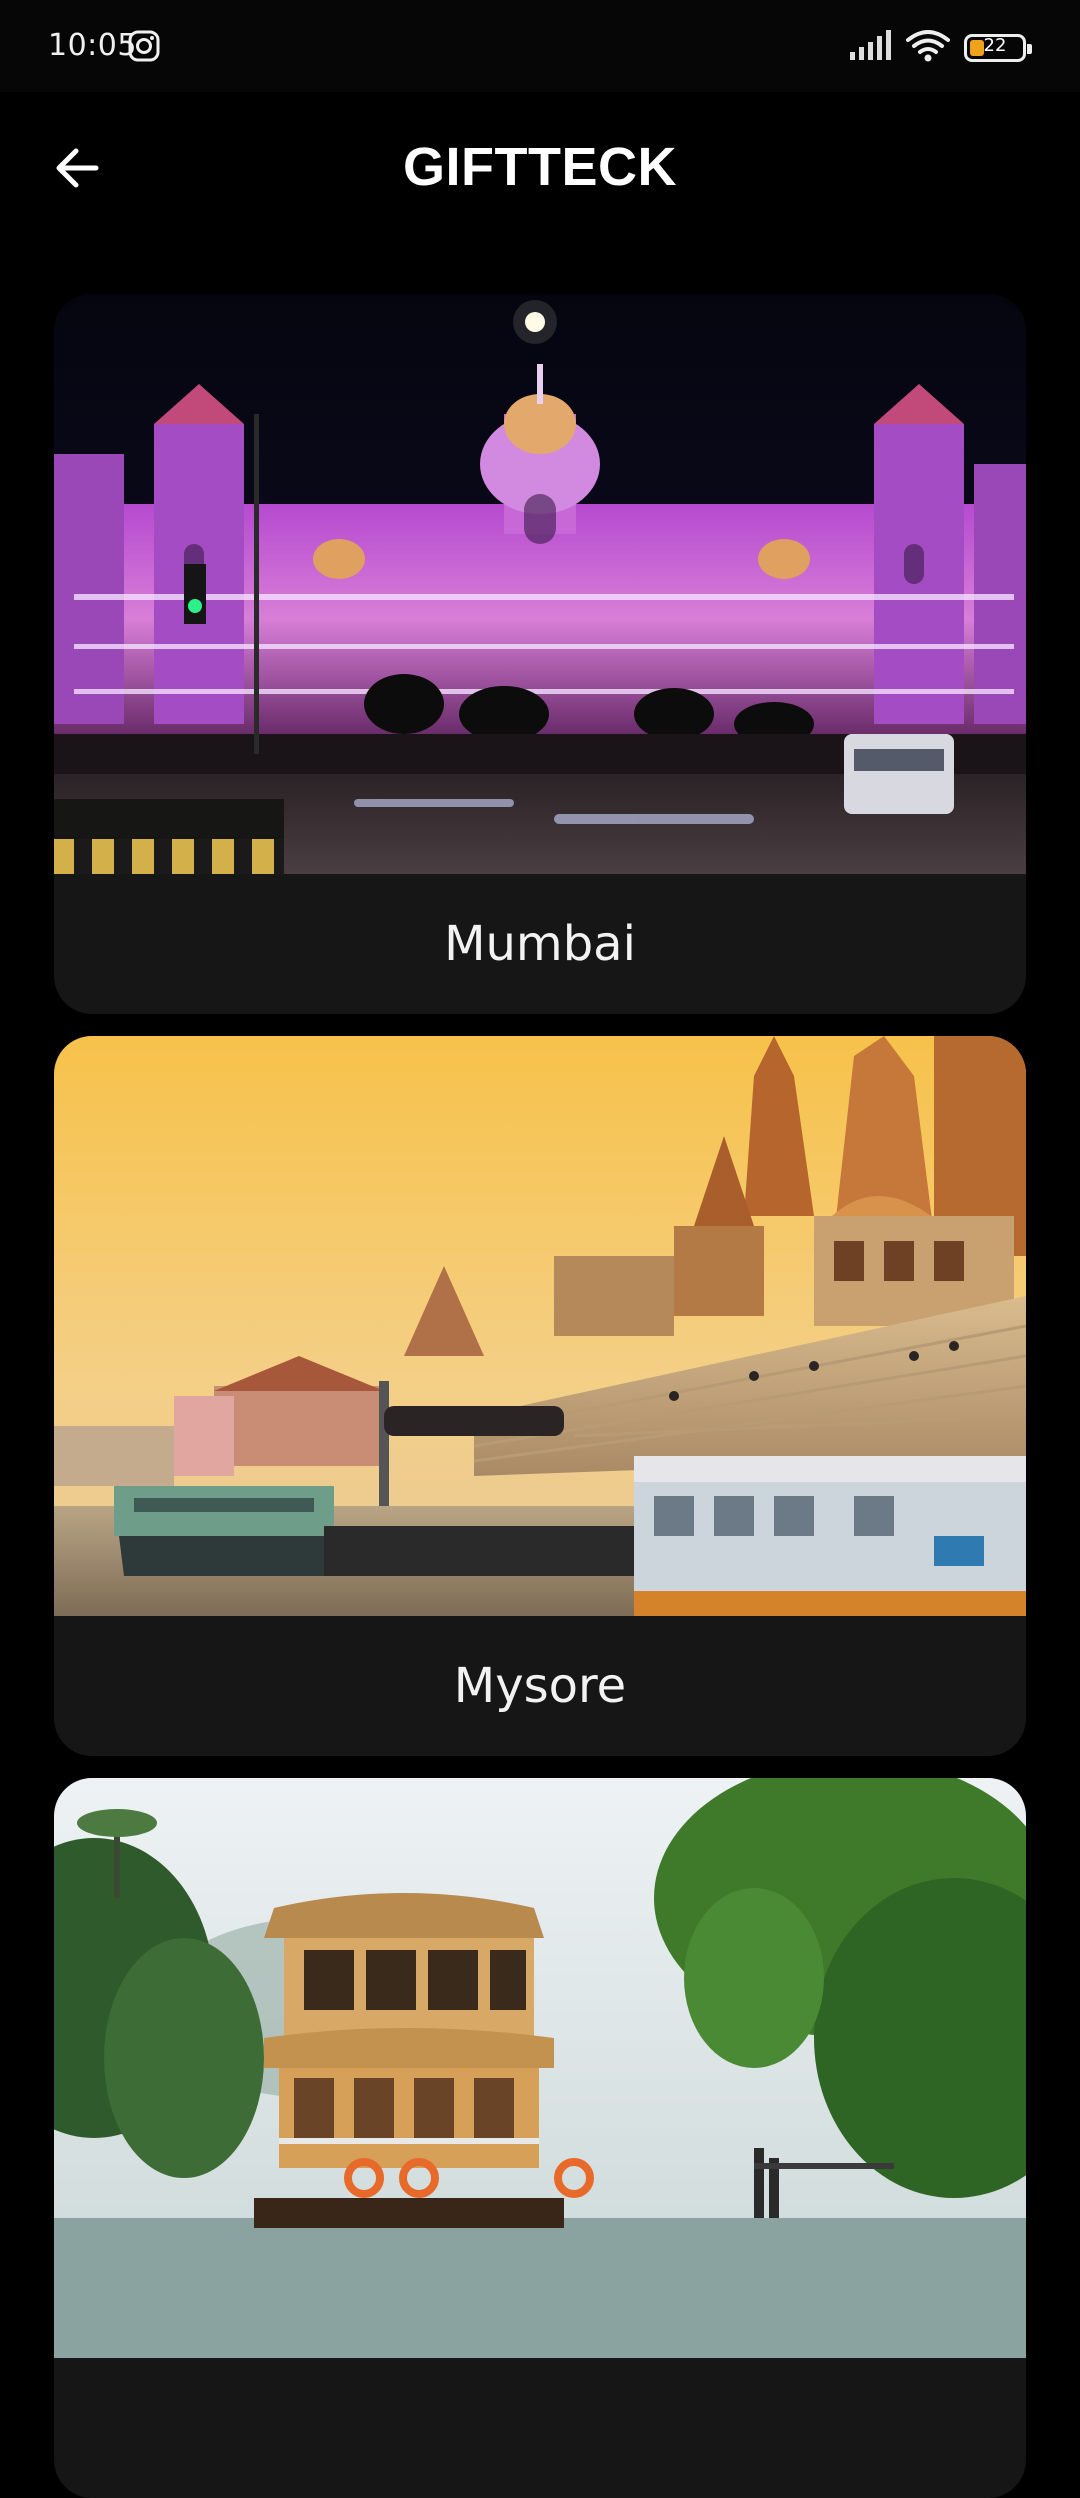 The image size is (1080, 2498). Describe the element at coordinates (540, 944) in the screenshot. I see `city-name: Mumbai` at that location.